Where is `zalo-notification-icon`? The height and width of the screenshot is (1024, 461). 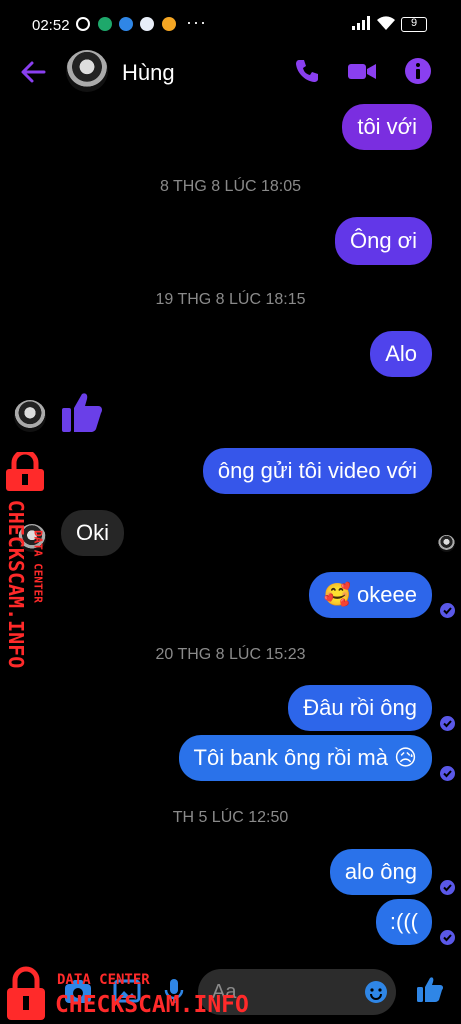 zalo-notification-icon is located at coordinates (147, 24).